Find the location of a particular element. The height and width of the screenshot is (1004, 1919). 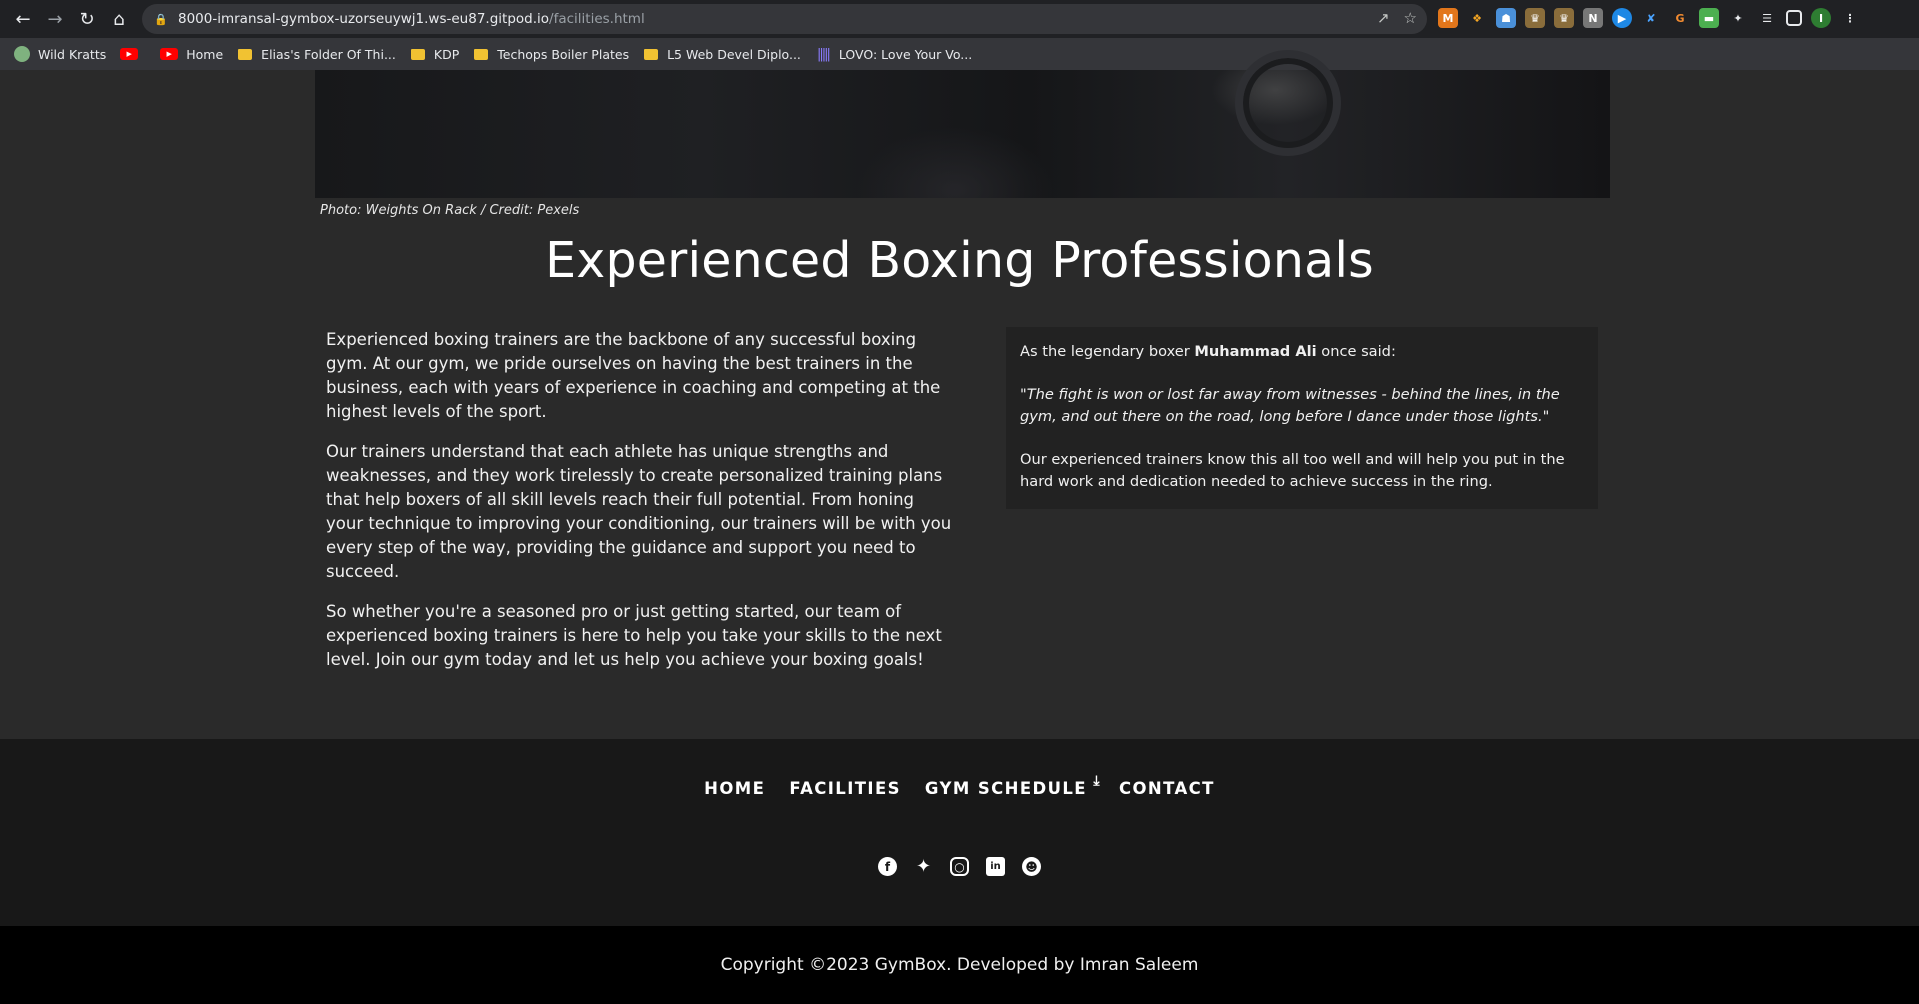

bookmark-item: KDP is located at coordinates (434, 54).